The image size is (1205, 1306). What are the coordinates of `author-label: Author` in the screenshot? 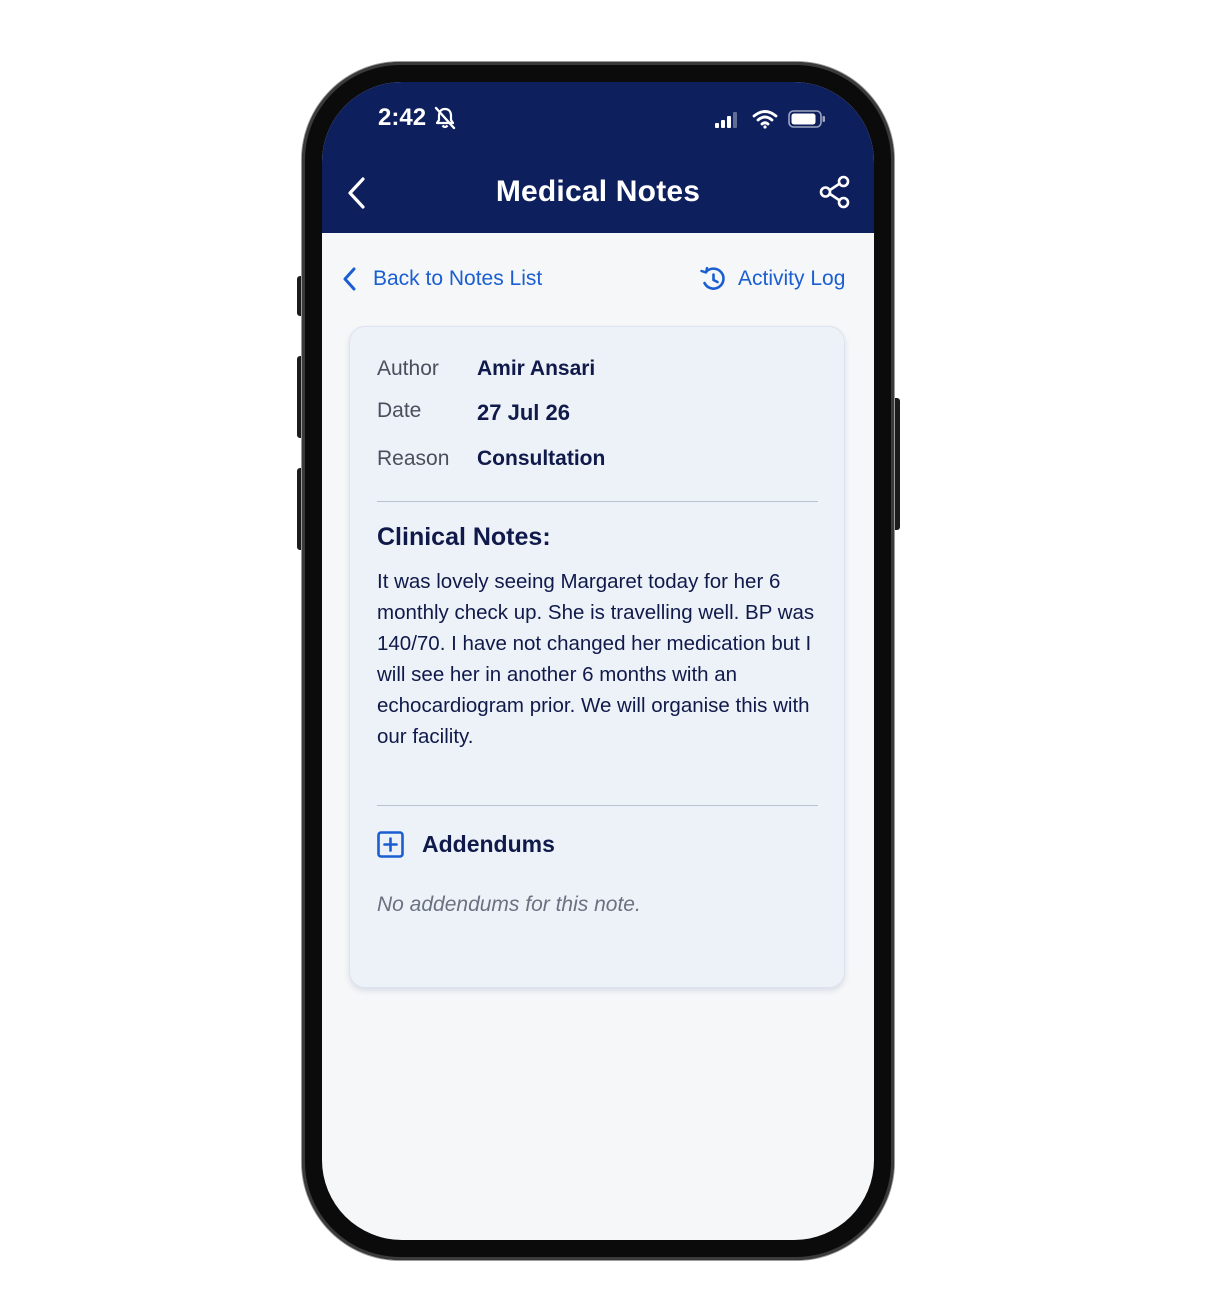 It's located at (408, 368).